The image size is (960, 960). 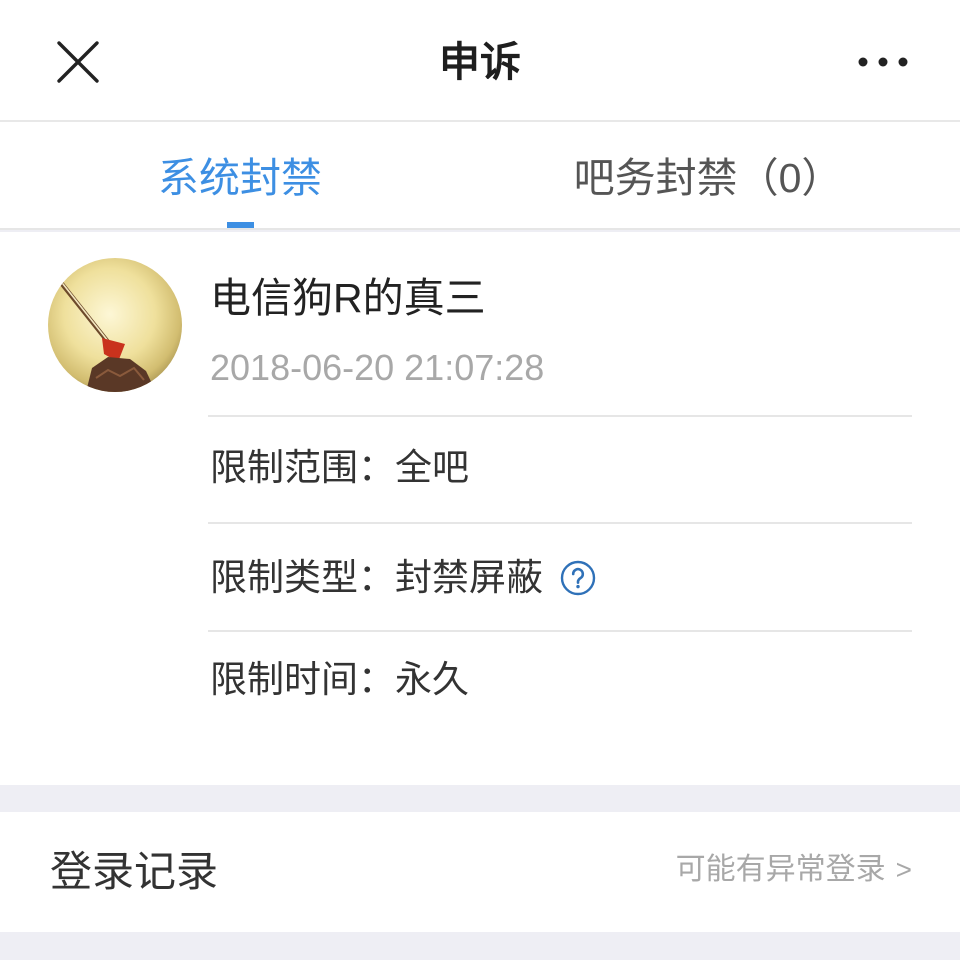 I want to click on header: 申诉, so click(x=480, y=61).